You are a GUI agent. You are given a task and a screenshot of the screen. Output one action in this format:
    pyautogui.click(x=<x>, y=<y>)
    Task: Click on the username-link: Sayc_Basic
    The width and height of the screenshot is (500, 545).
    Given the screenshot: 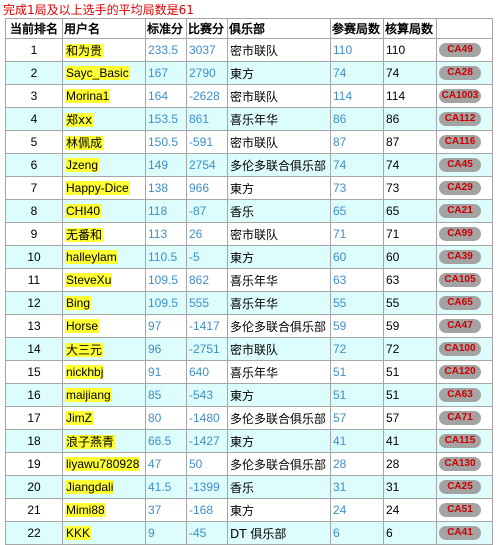 What is the action you would take?
    pyautogui.click(x=97, y=73)
    